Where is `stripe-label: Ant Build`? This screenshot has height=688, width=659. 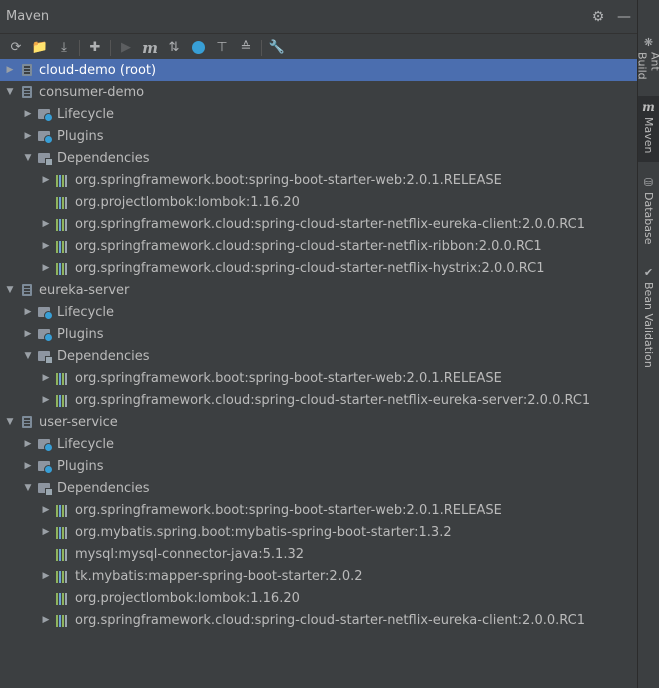
stripe-label: Ant Build is located at coordinates (647, 66).